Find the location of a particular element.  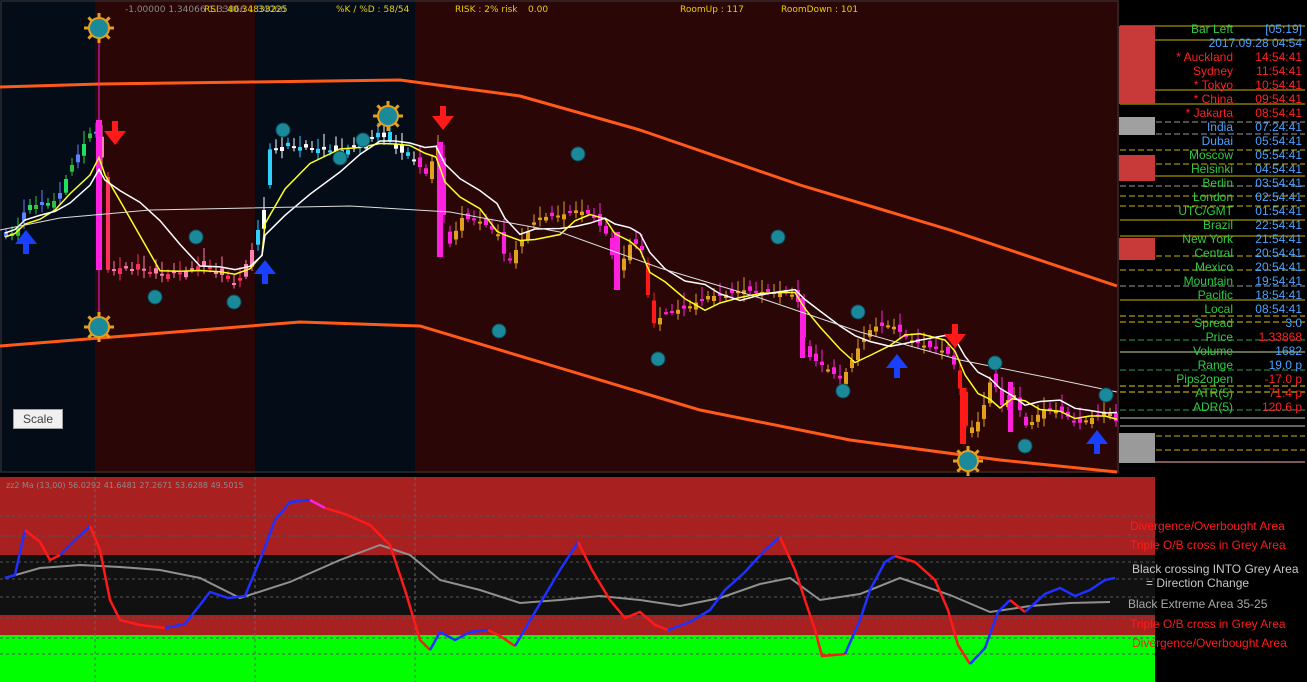

info-row-label: Helsinki is located at coordinates (1211, 169).